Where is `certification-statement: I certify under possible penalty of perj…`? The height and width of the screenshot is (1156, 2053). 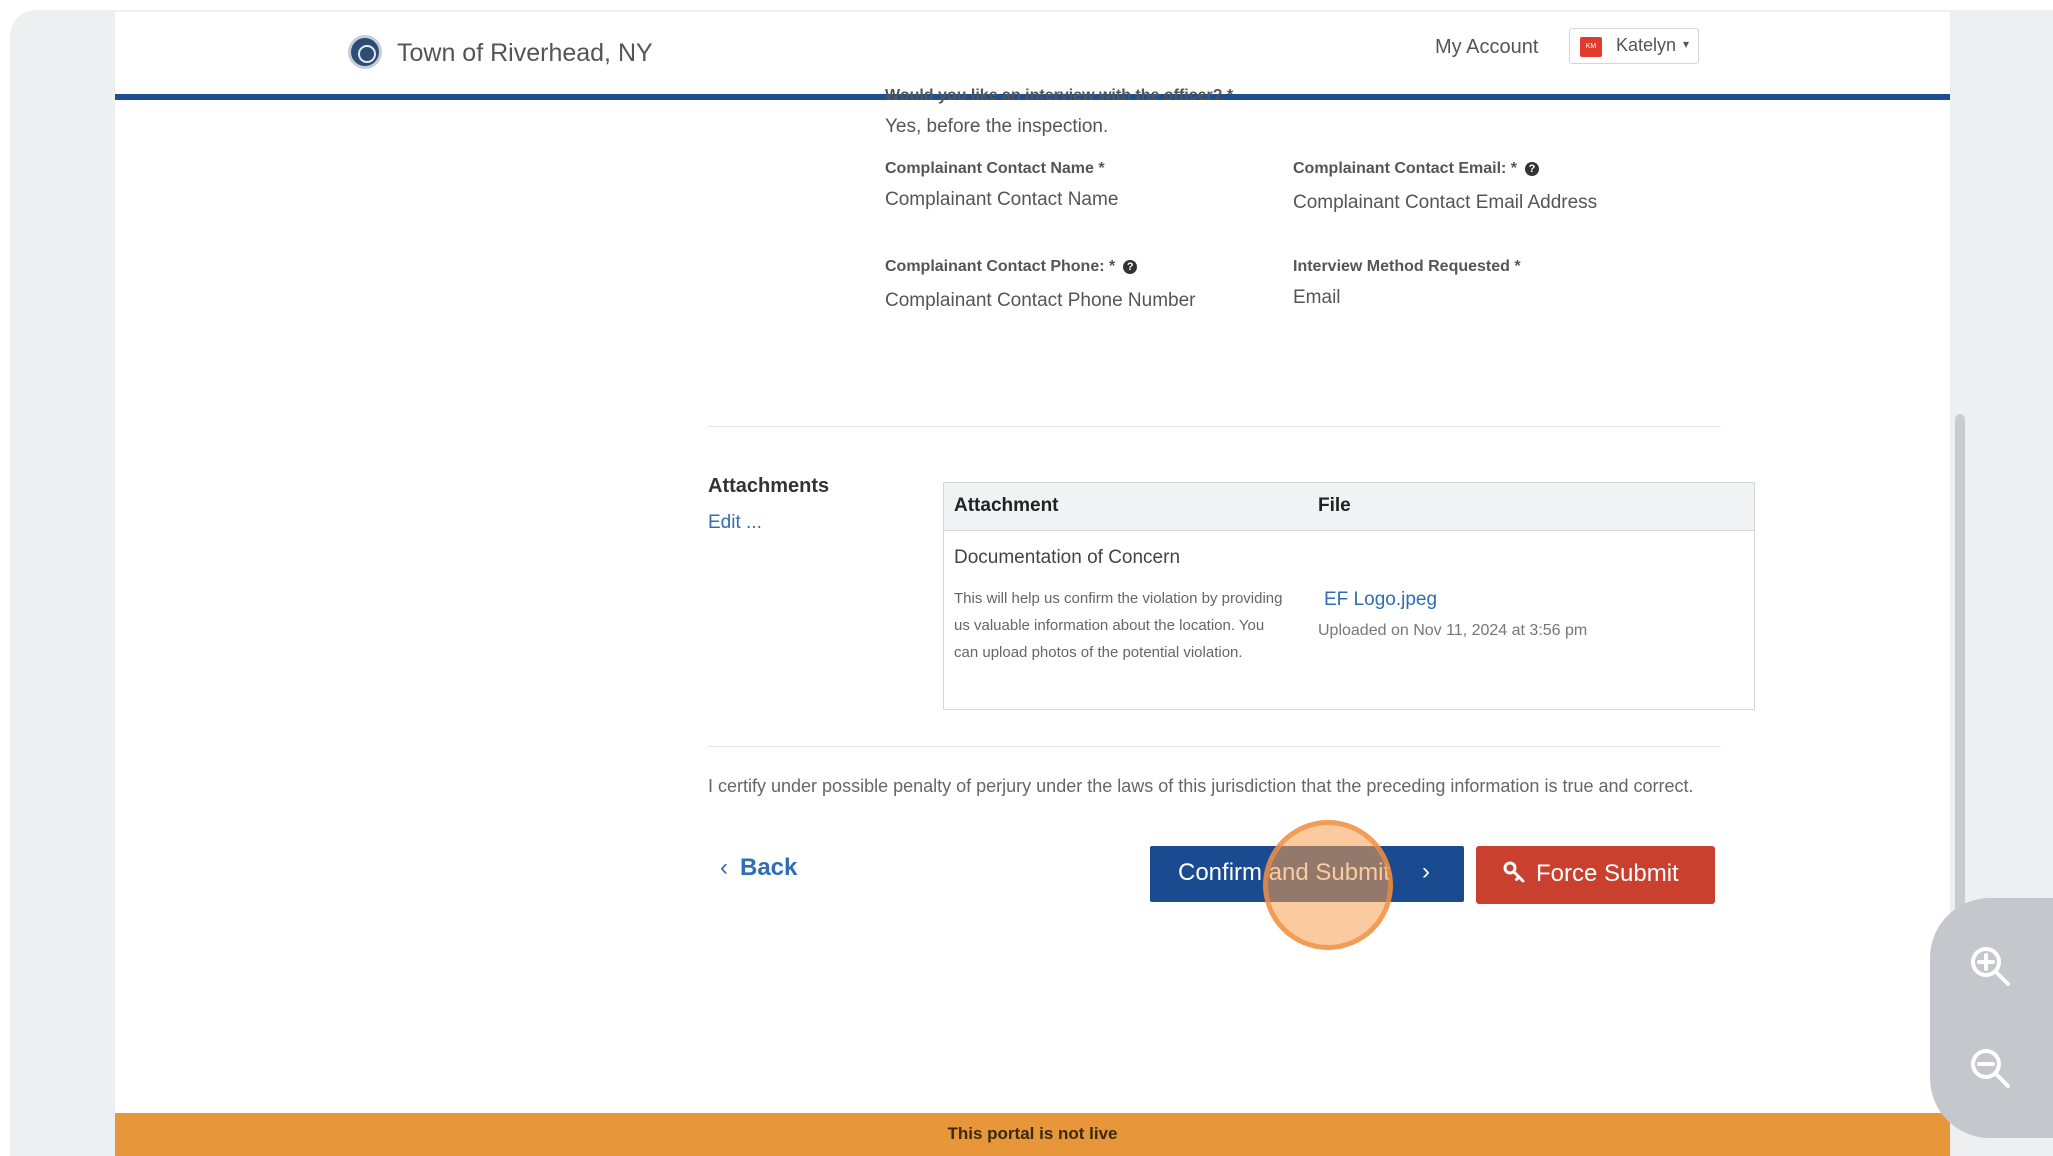
certification-statement: I certify under possible penalty of perj… is located at coordinates (1201, 786).